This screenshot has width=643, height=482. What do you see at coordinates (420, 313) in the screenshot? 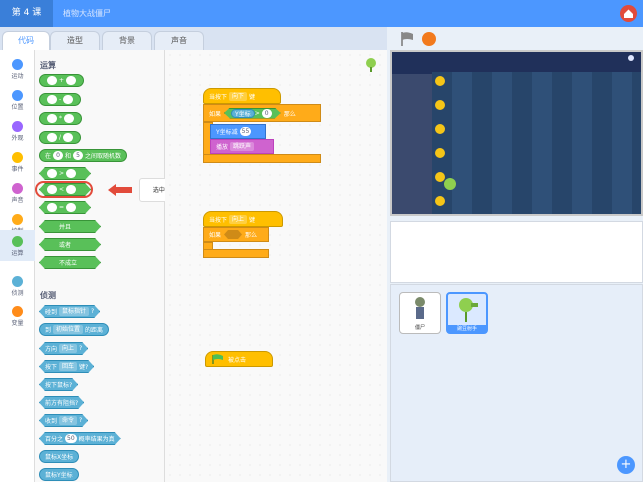
I see `sprite-thumb-zombie: 僵尸` at bounding box center [420, 313].